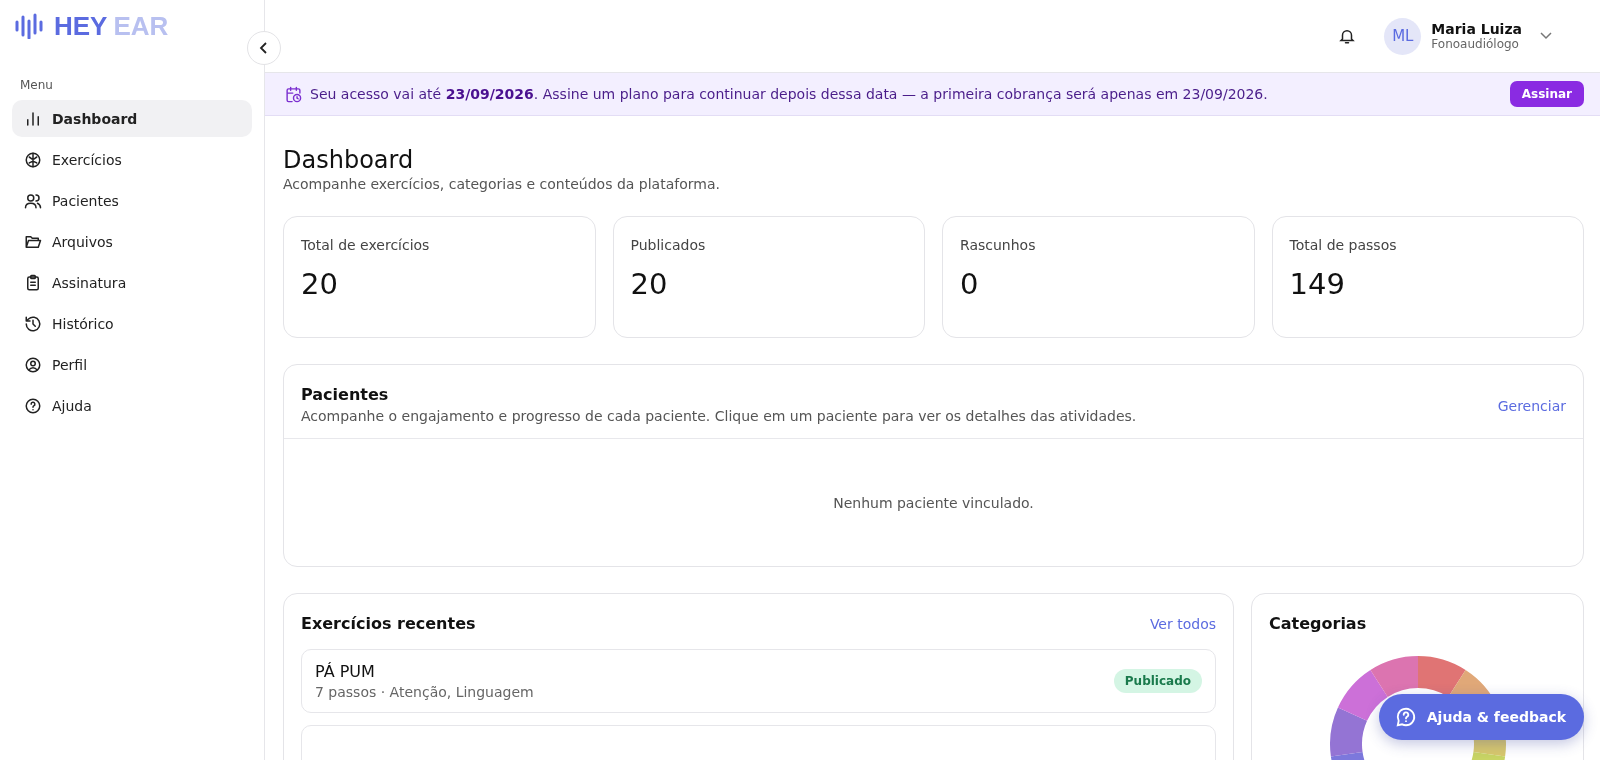 The image size is (1600, 760). What do you see at coordinates (502, 184) in the screenshot?
I see `page-subtitle: Acompanhe exercícios, categorias e conteúdos da plataforma.` at bounding box center [502, 184].